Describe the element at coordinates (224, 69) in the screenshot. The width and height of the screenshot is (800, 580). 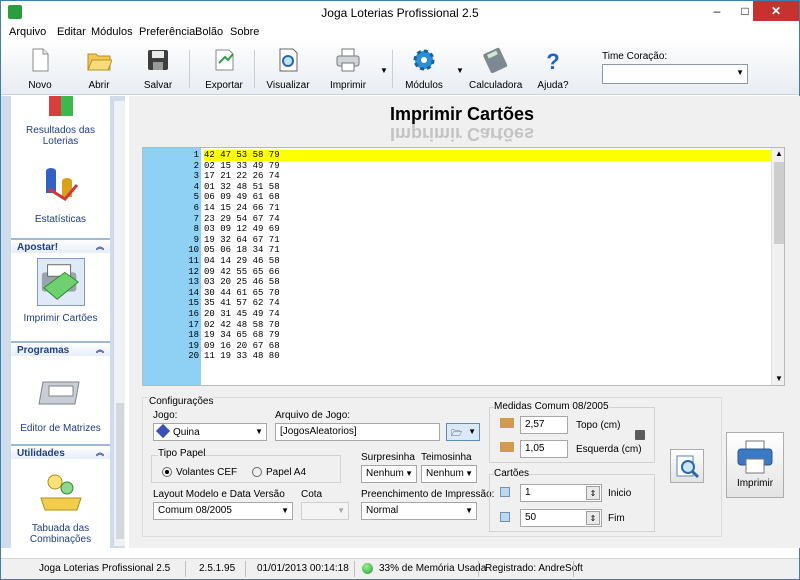
I see `export-button: Exportar` at that location.